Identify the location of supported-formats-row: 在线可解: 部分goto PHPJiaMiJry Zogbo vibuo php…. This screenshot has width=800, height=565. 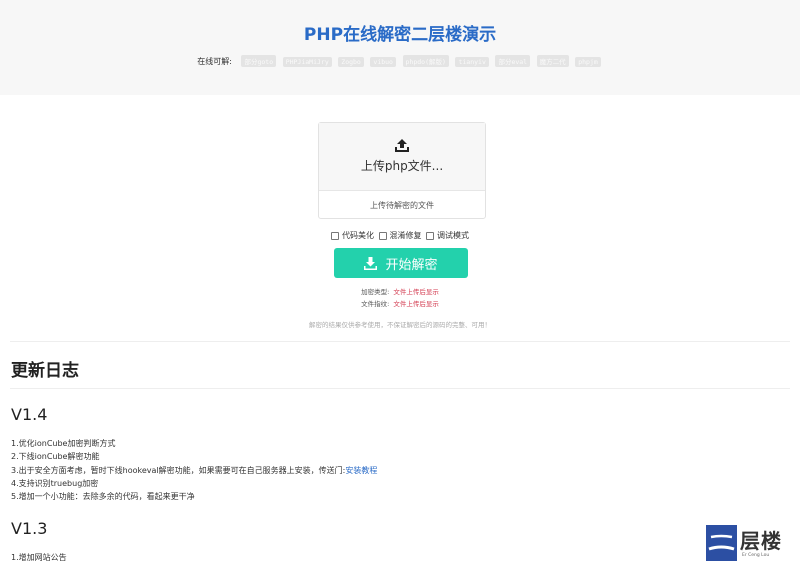
(400, 61).